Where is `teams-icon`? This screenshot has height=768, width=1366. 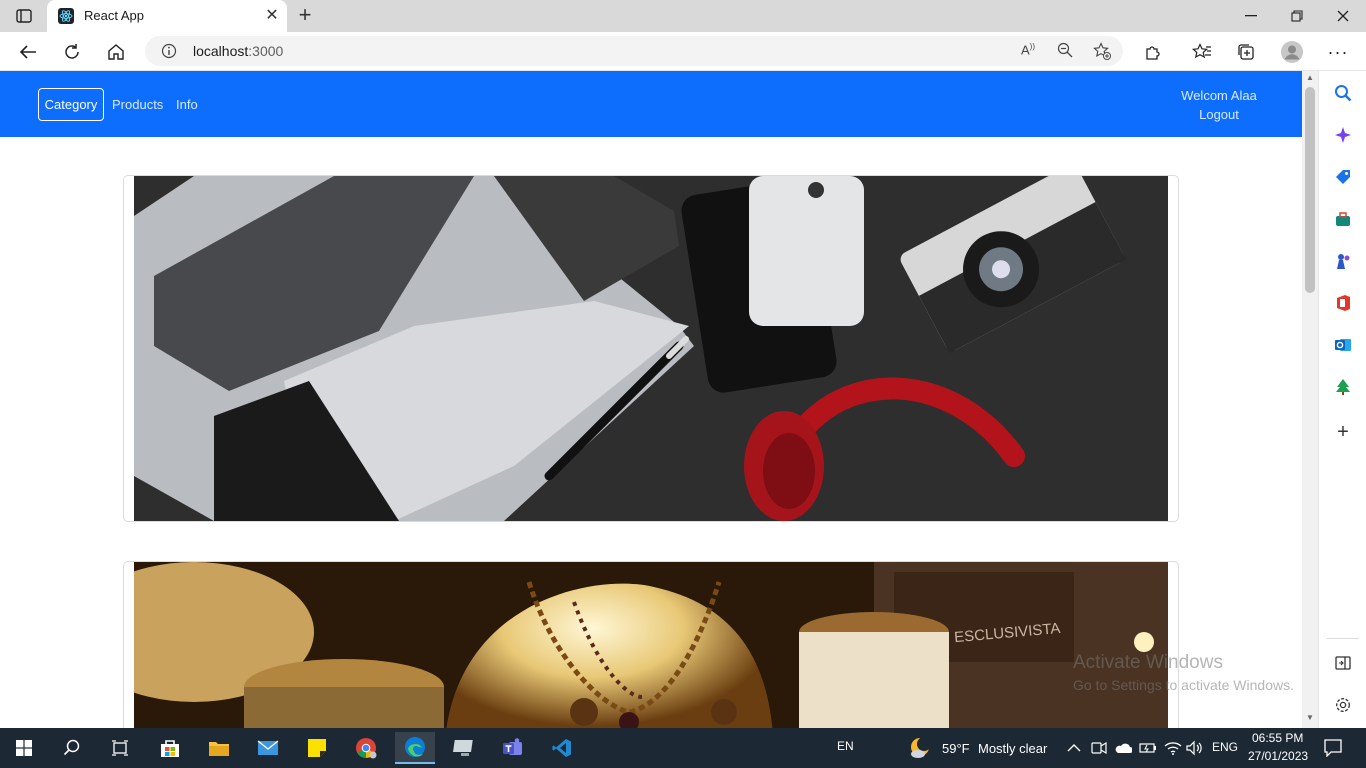 teams-icon is located at coordinates (513, 748).